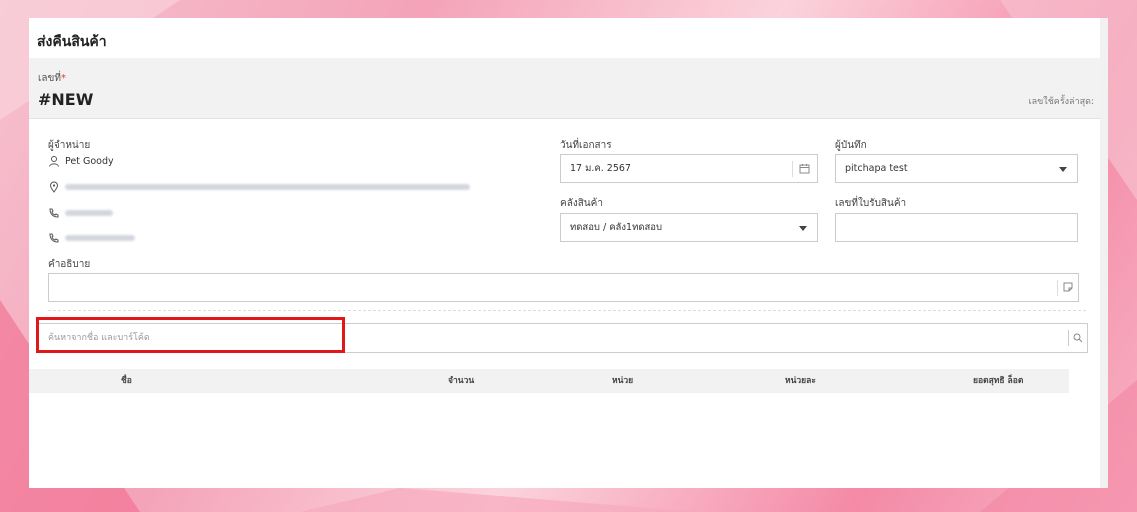  What do you see at coordinates (267, 187) in the screenshot?
I see `supplier-address-blurred` at bounding box center [267, 187].